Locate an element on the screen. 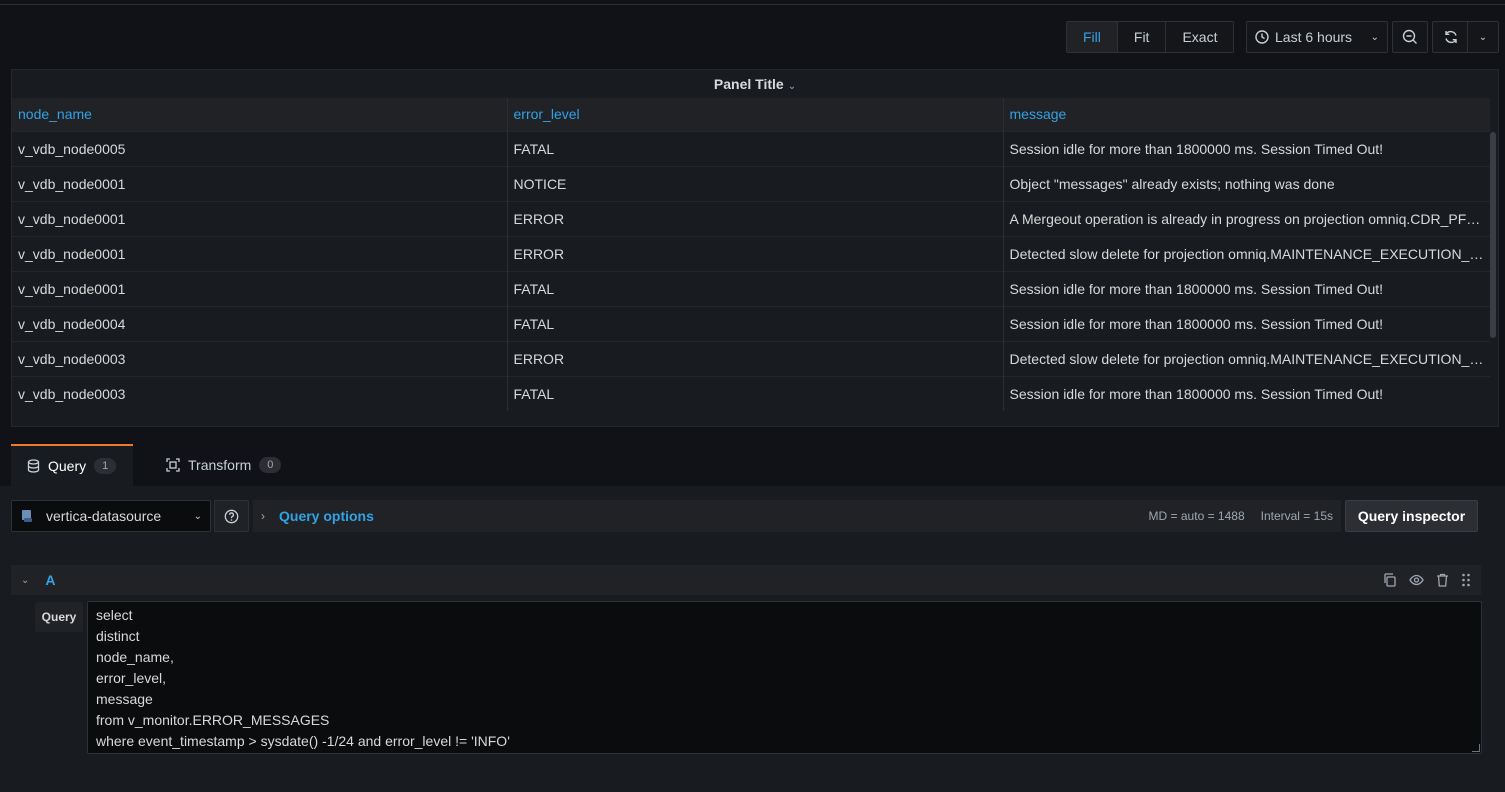  refresh-icon is located at coordinates (1451, 37).